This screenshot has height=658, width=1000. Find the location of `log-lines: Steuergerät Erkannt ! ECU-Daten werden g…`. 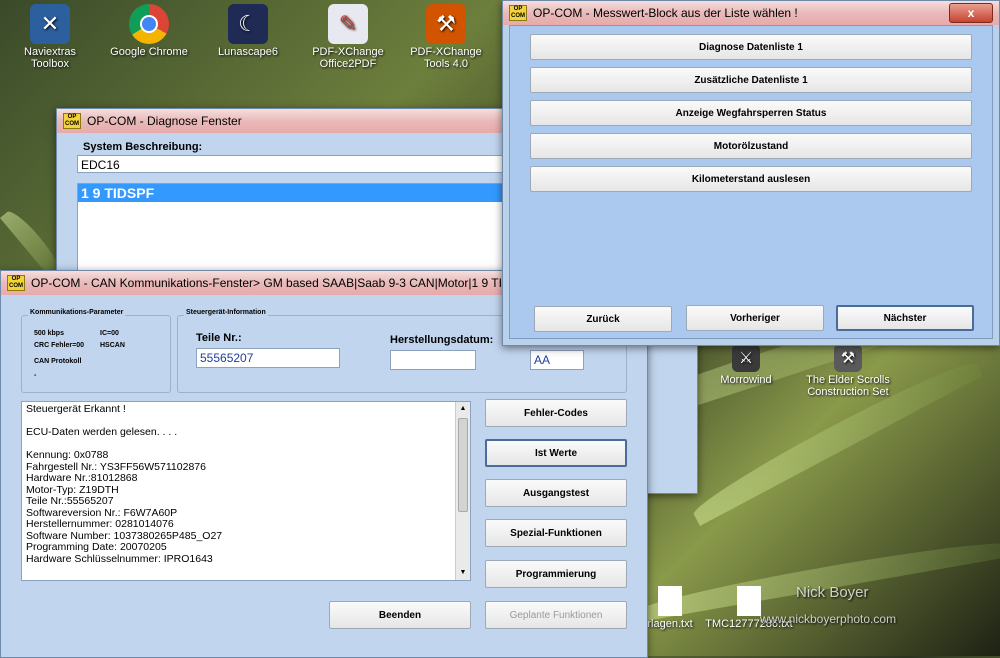

log-lines: Steuergerät Erkannt ! ECU-Daten werden g… is located at coordinates (246, 484).